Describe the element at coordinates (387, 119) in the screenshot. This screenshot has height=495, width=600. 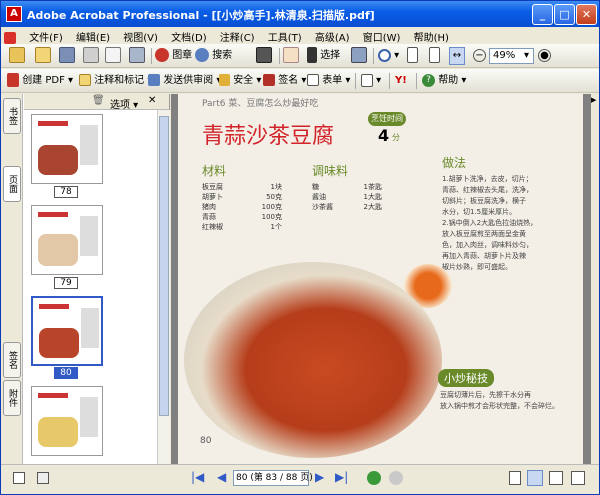
I see `tag-label: 烹饪时间` at that location.